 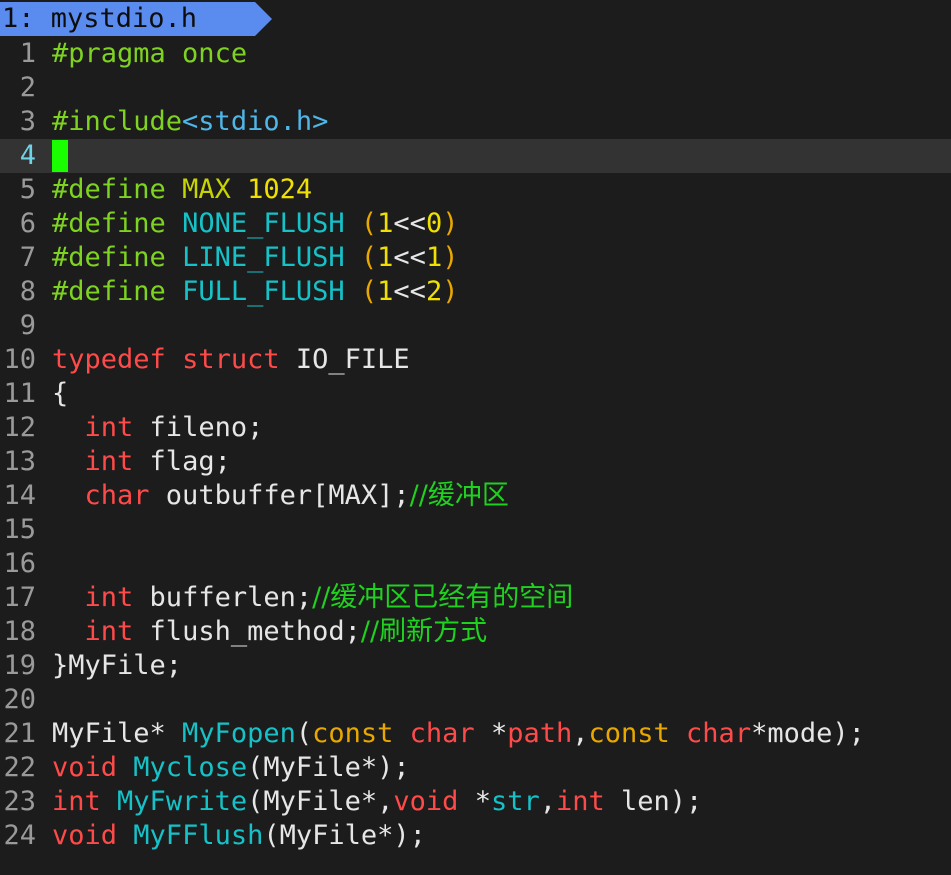 I want to click on line-number: 18, so click(x=19, y=631).